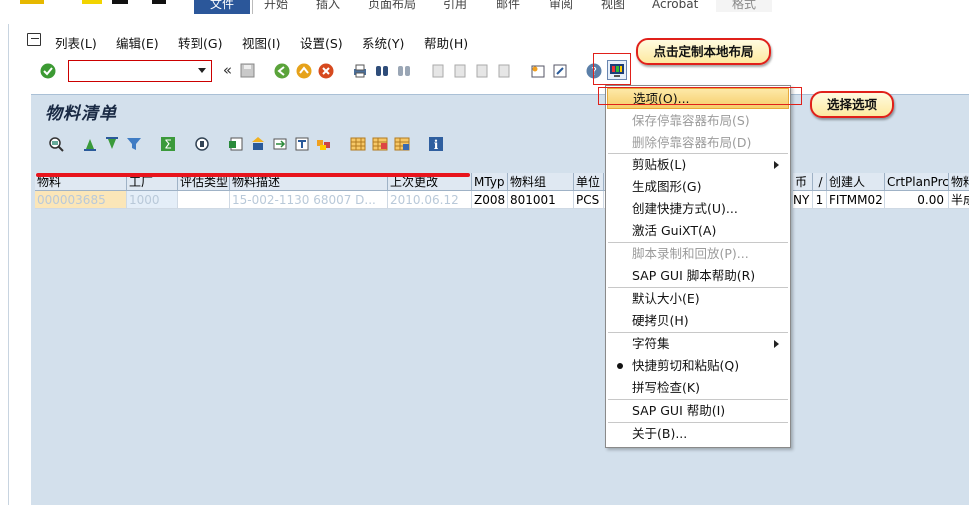  Describe the element at coordinates (561, 6) in the screenshot. I see `ribbon-tab-review: 审阅` at that location.